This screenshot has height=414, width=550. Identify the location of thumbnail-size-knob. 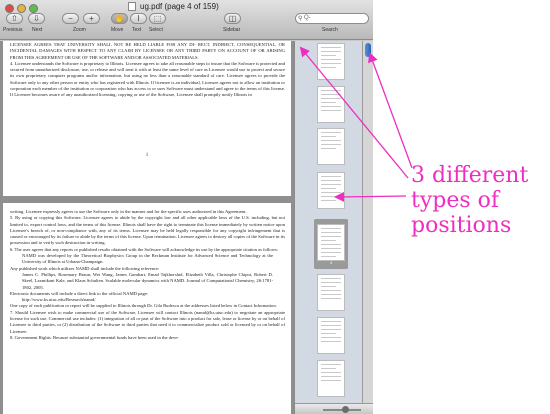
(345, 409).